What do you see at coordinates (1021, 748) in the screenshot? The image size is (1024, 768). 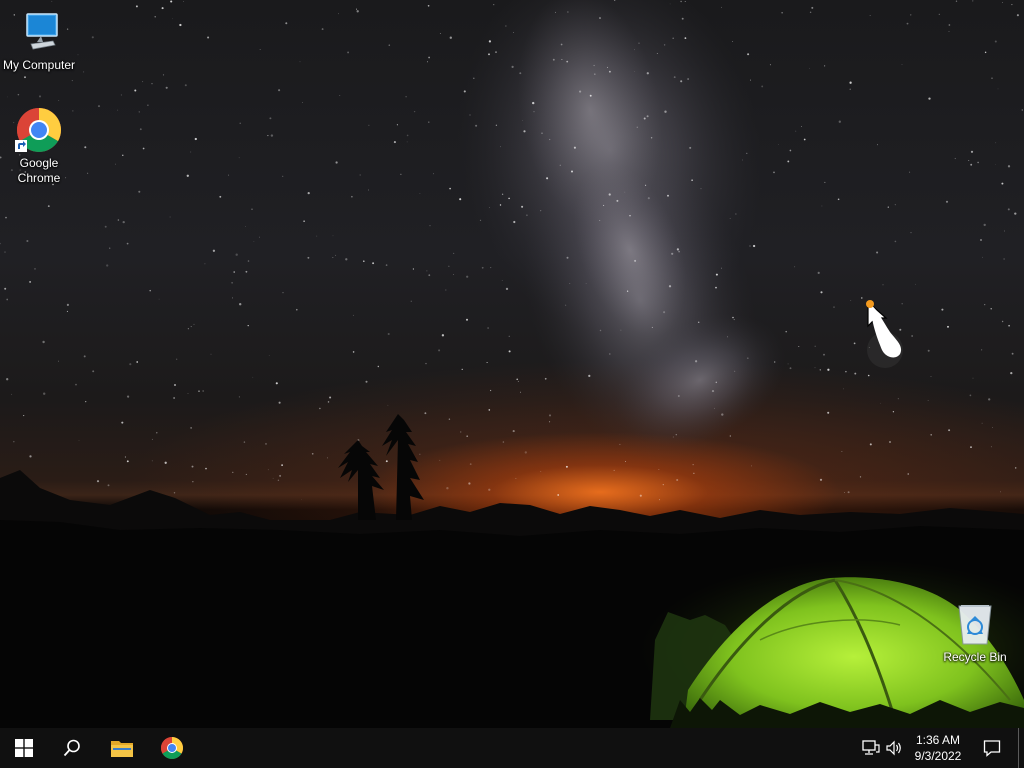 I see `show-desktop-button` at bounding box center [1021, 748].